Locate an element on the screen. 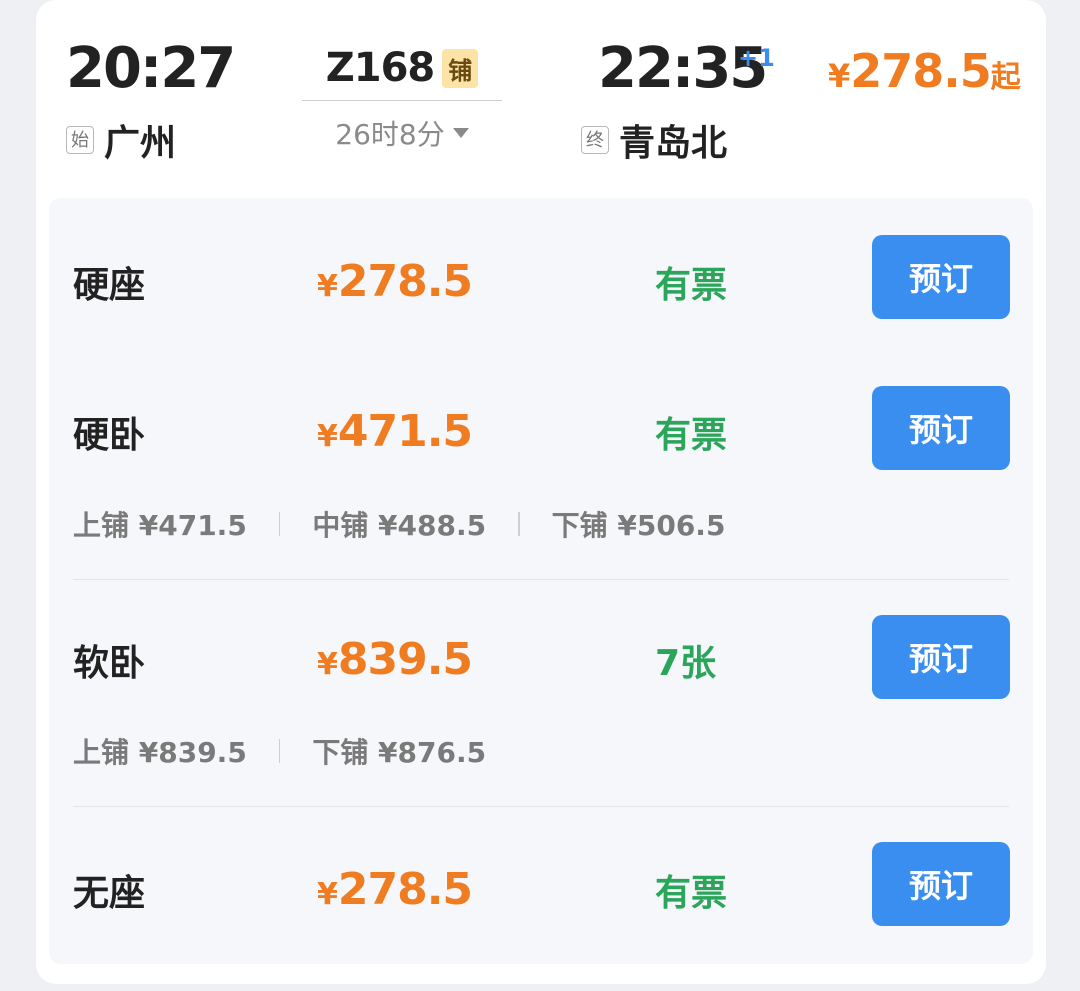 This screenshot has width=1080, height=991. route-line is located at coordinates (402, 100).